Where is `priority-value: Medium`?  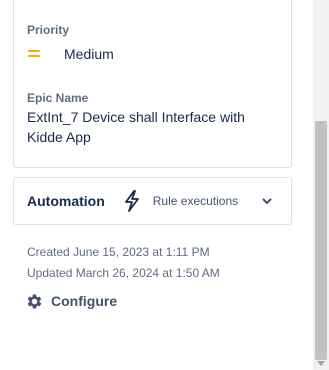 priority-value: Medium is located at coordinates (89, 54).